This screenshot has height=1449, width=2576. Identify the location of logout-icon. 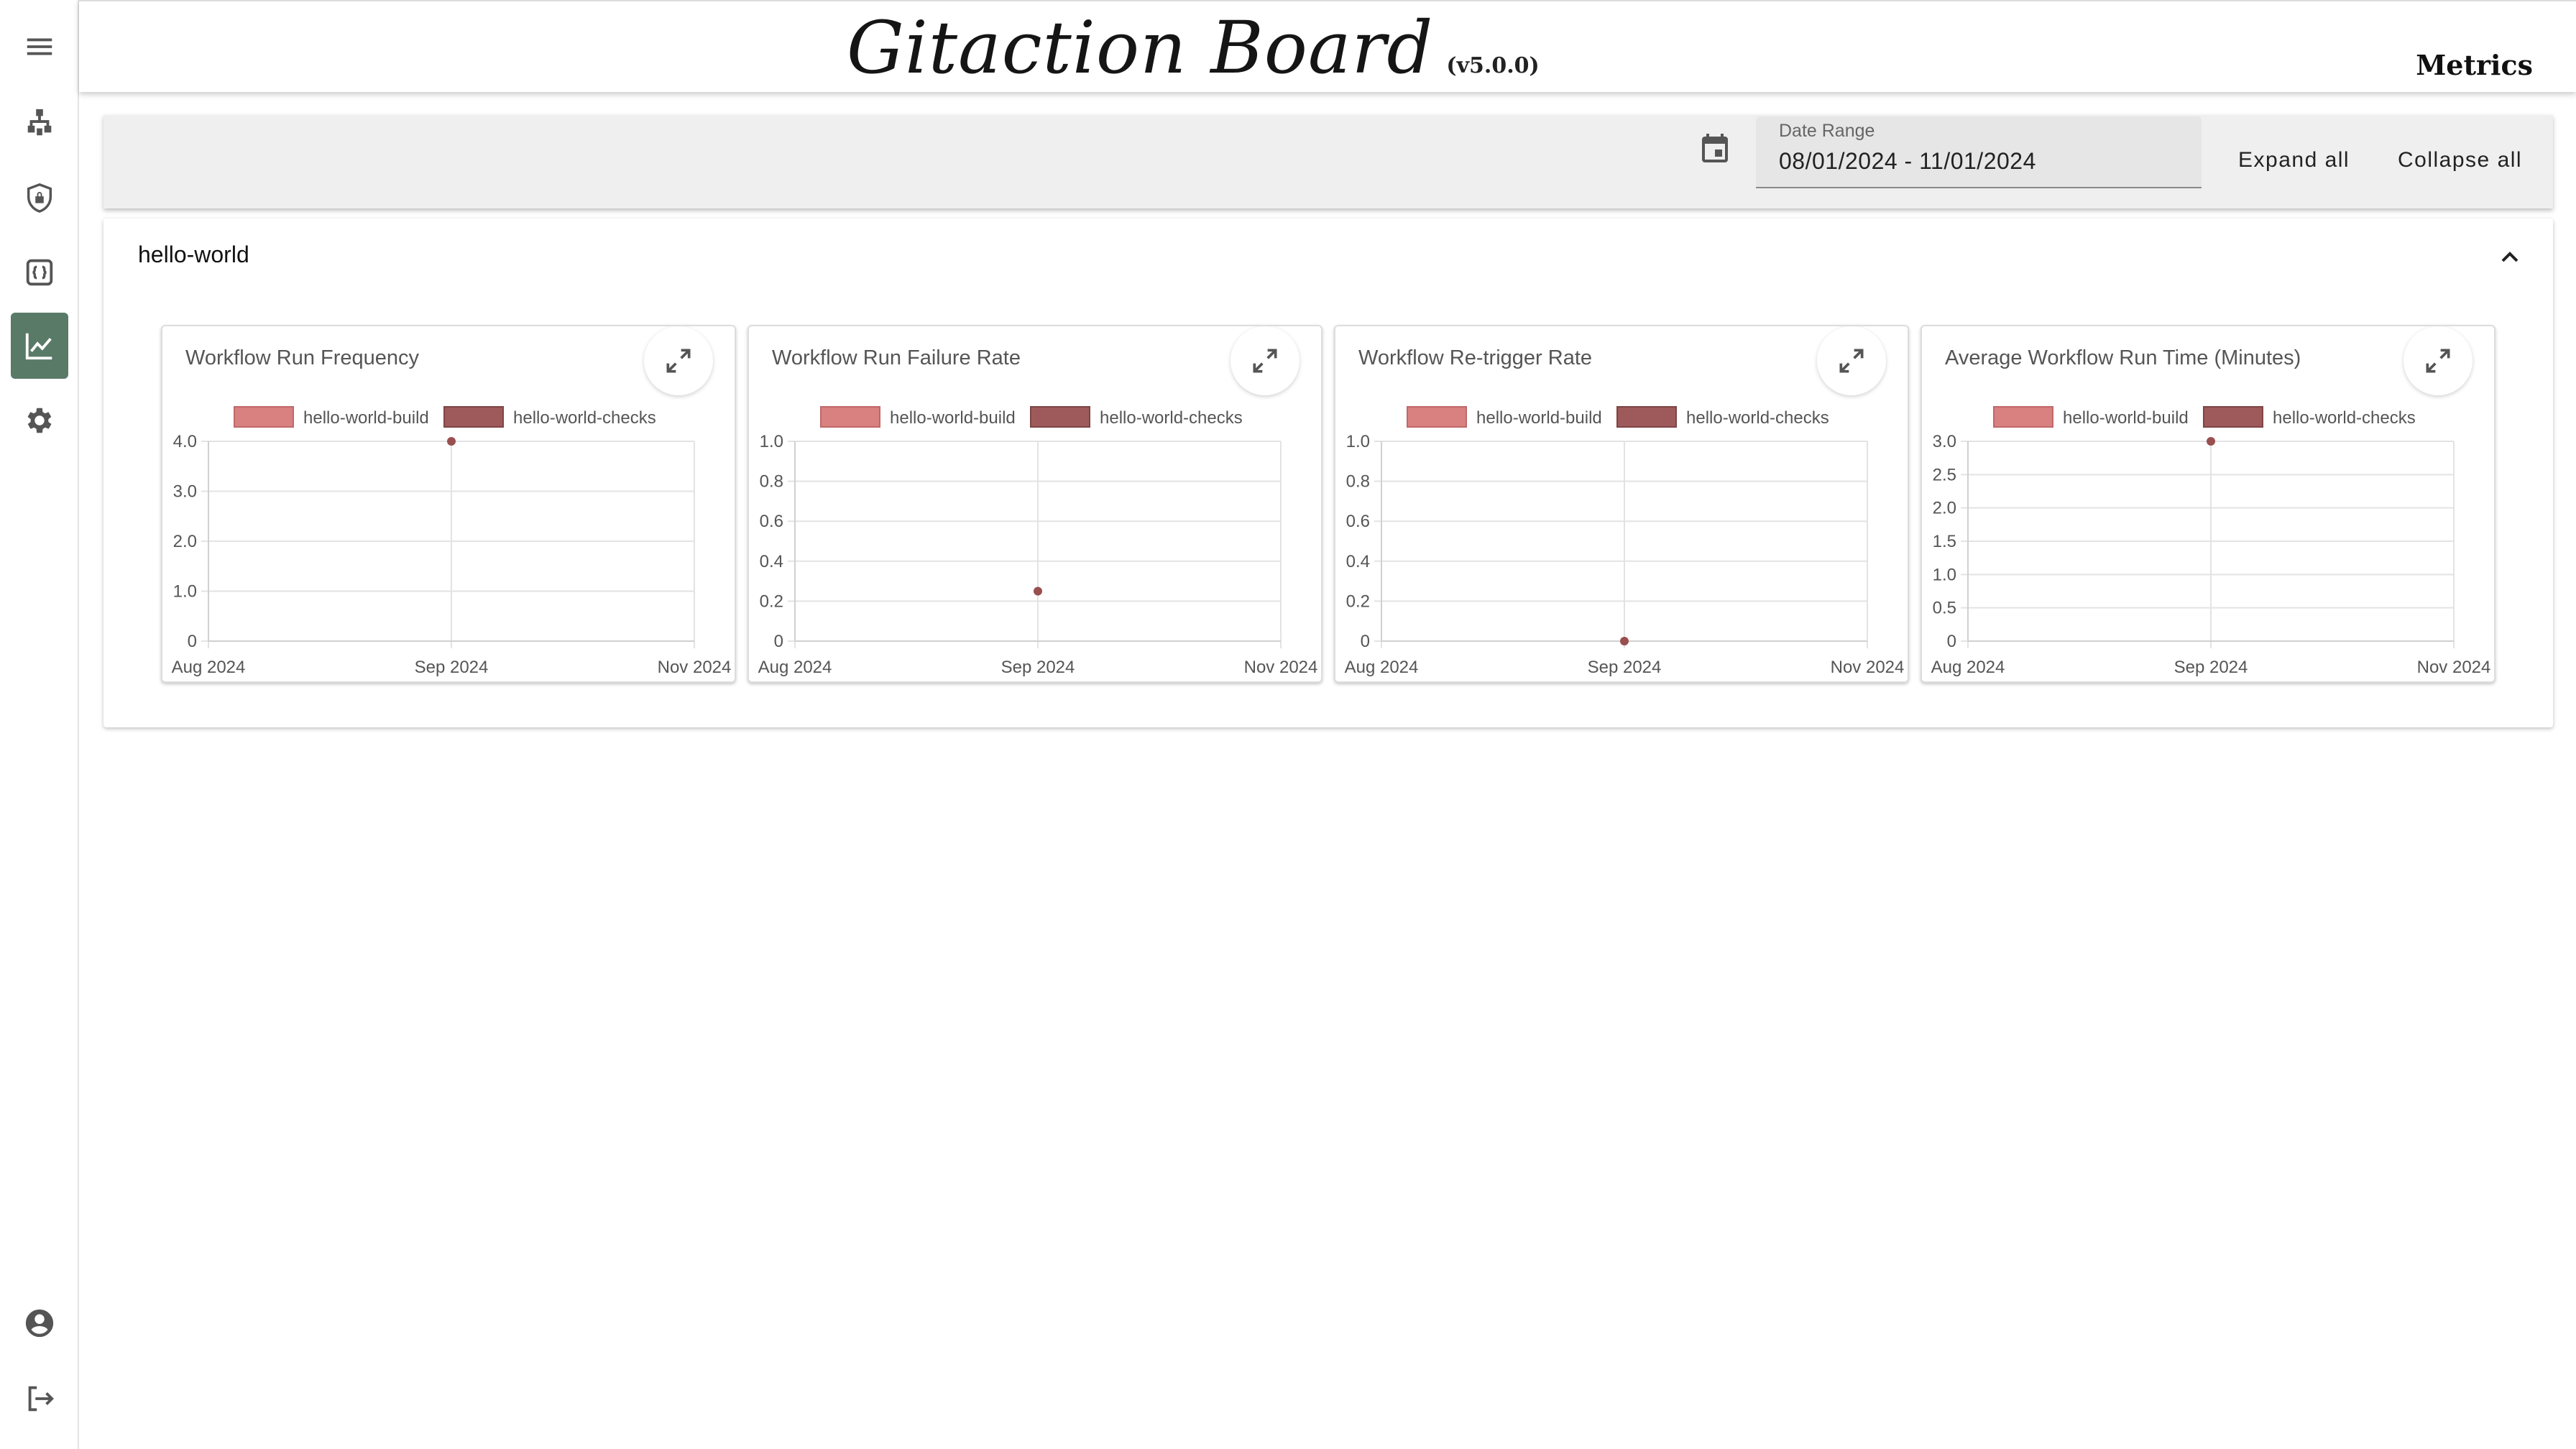
(41, 1399).